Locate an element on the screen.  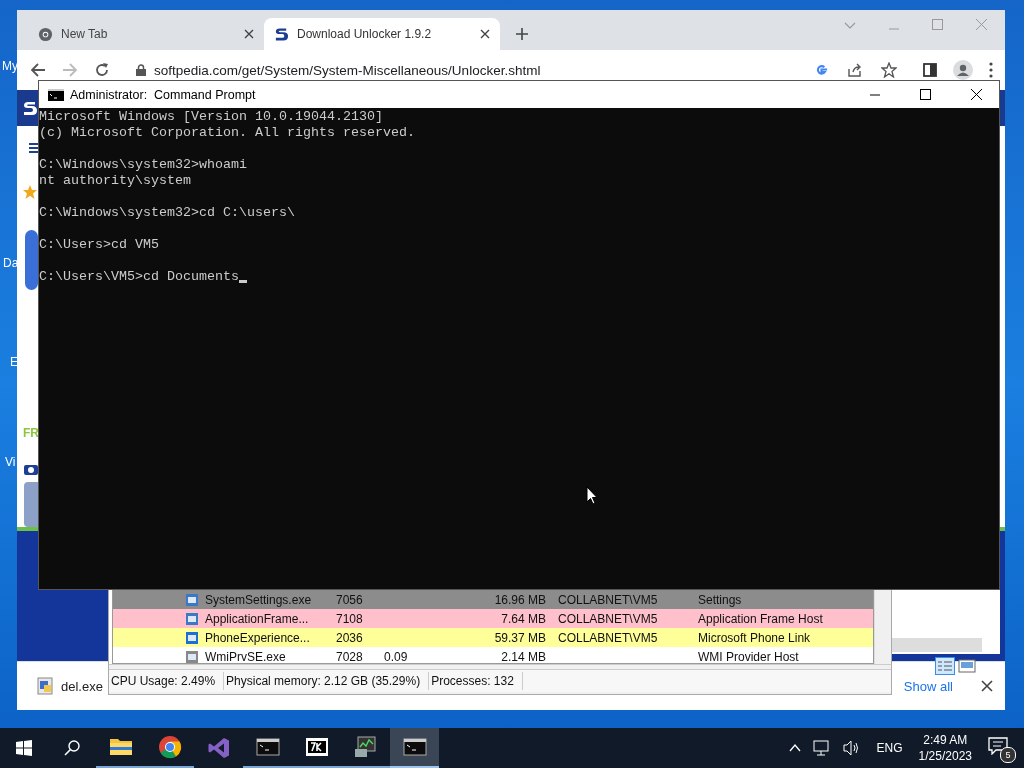
process-row: PhoneExperience... 2036 59.37 MB COLLABNET\VM5 Microsoft Phone Link is located at coordinates (493, 637).